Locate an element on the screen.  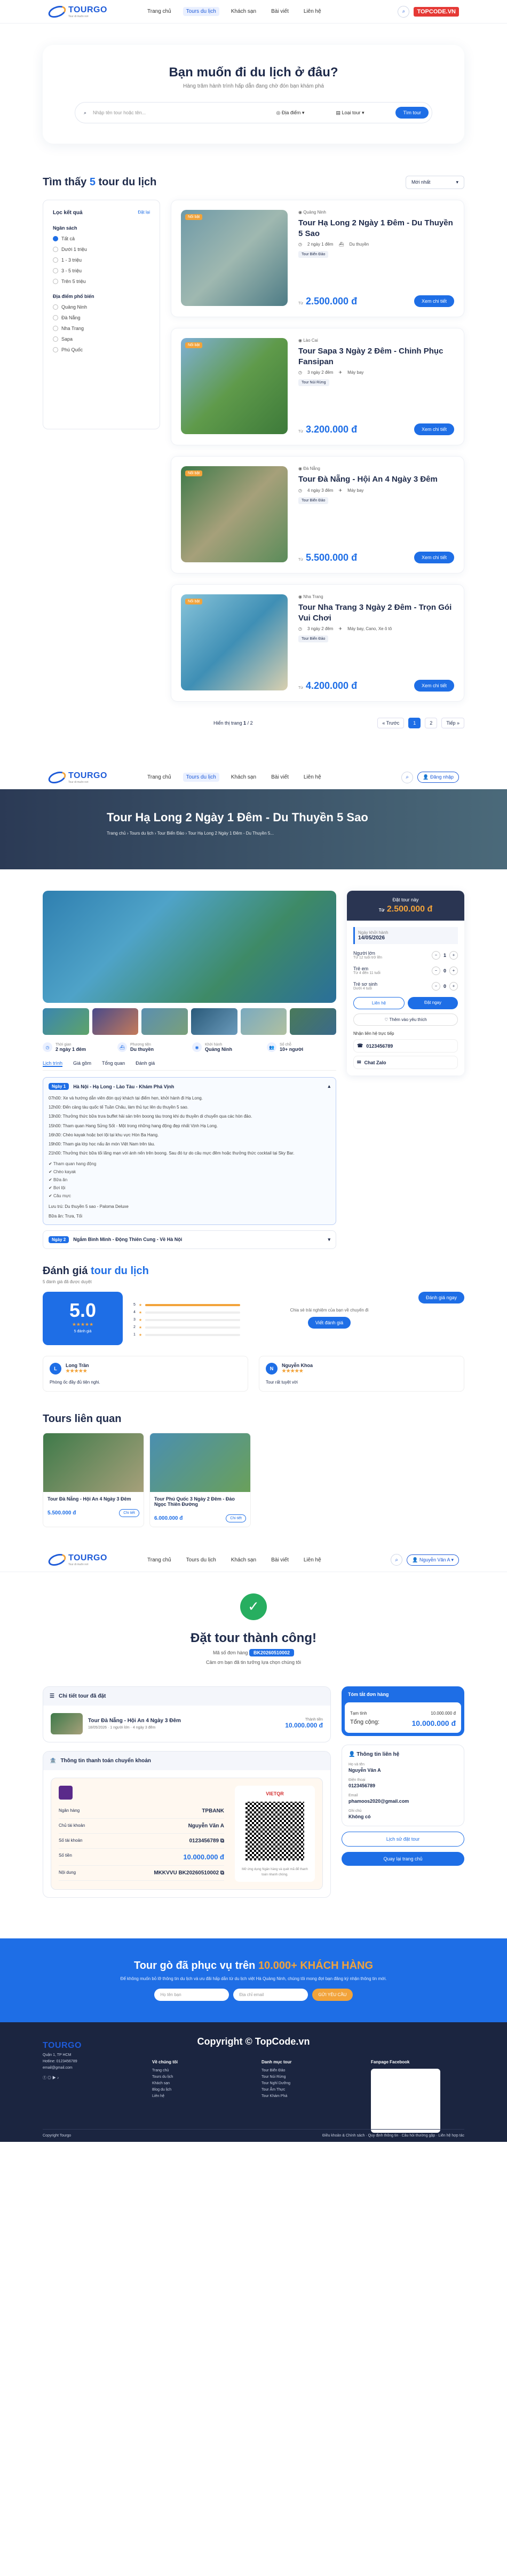
price-option: Dưới 1 triệu is located at coordinates (101, 249).